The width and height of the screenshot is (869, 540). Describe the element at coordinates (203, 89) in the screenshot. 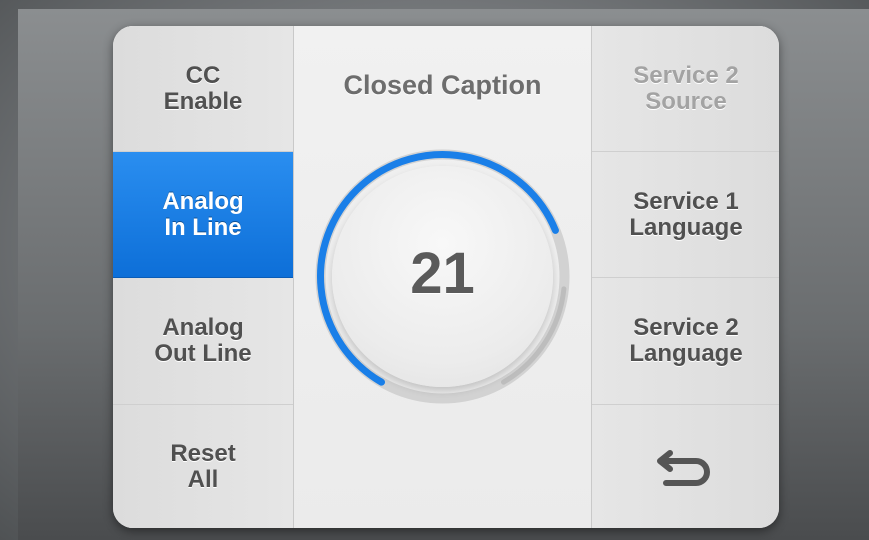

I see `cc-enable-button: CC Enable` at that location.